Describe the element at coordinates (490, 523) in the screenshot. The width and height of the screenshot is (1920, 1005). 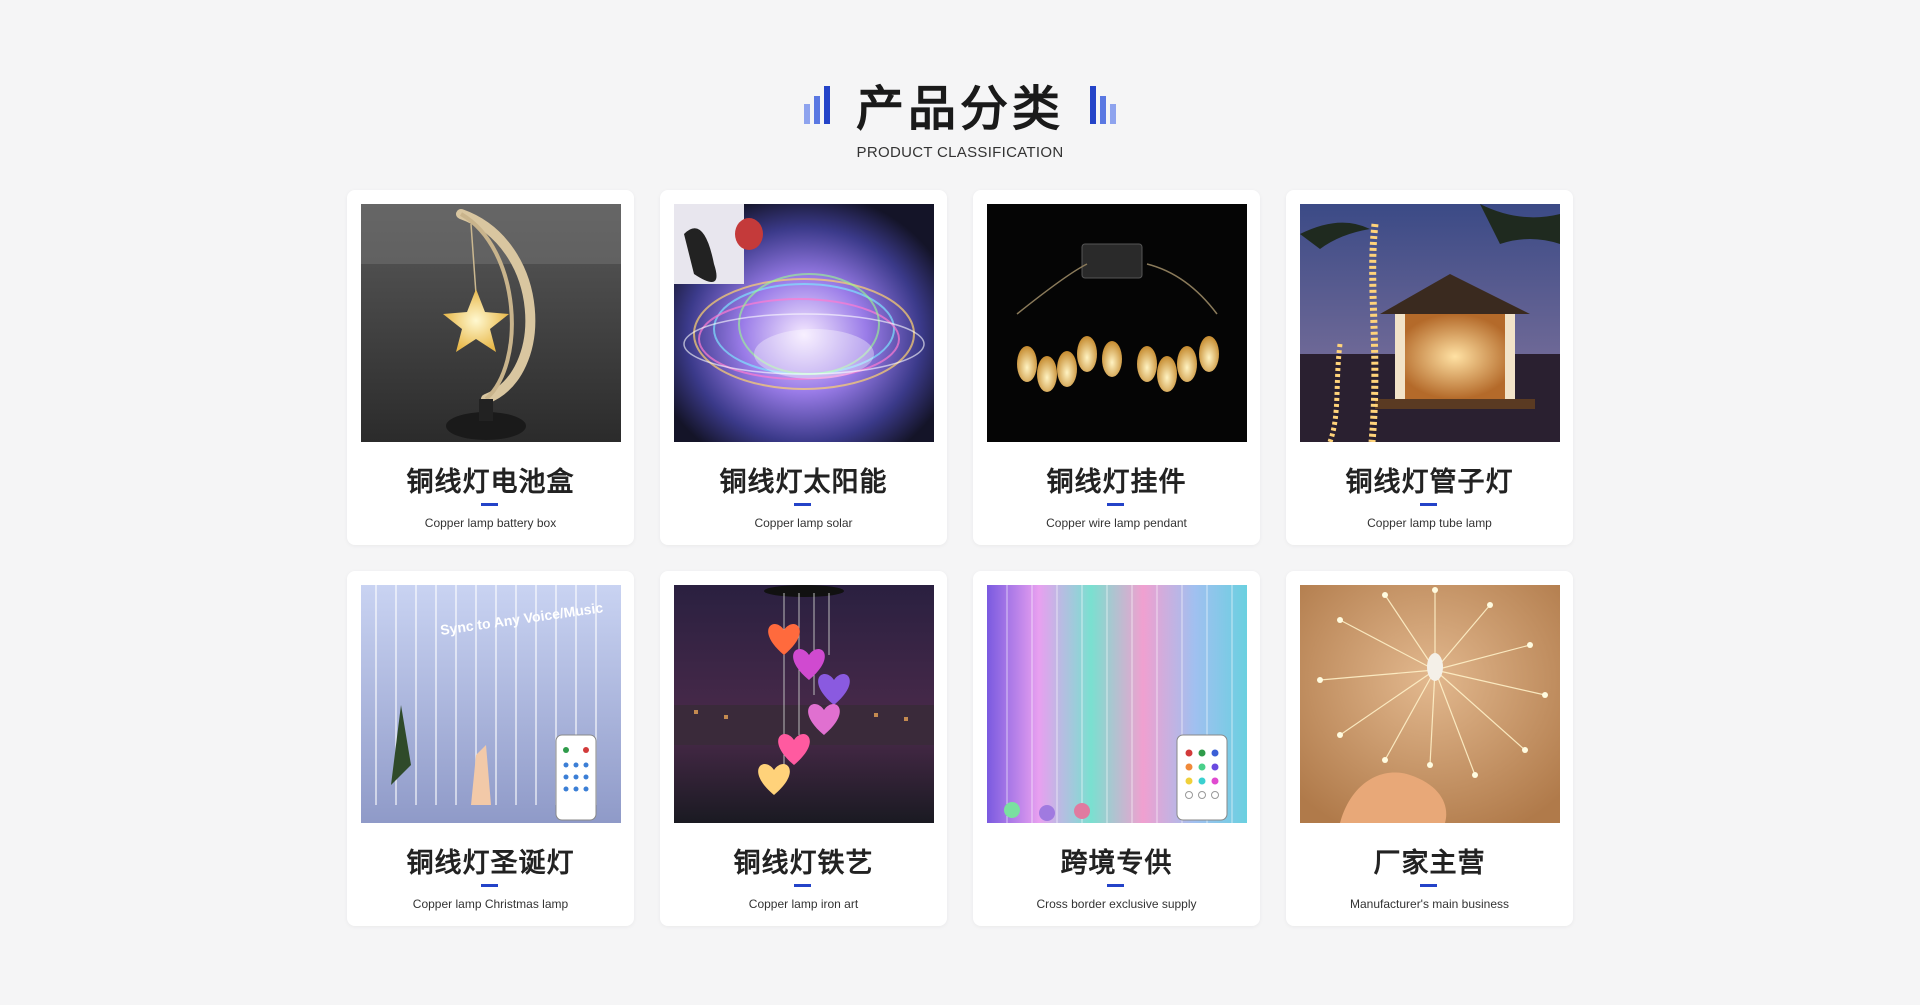
I see `product-subtitle: Copper lamp battery box` at that location.